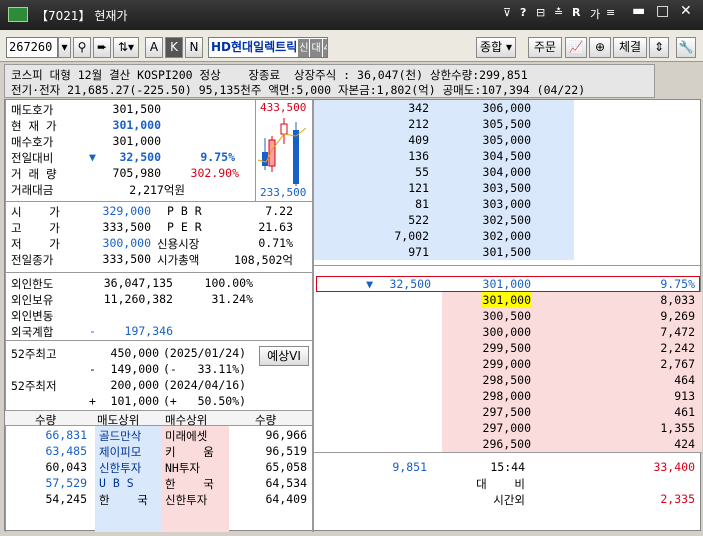  What do you see at coordinates (600, 47) in the screenshot?
I see `chart-plus-icon: ⊕` at bounding box center [600, 47].